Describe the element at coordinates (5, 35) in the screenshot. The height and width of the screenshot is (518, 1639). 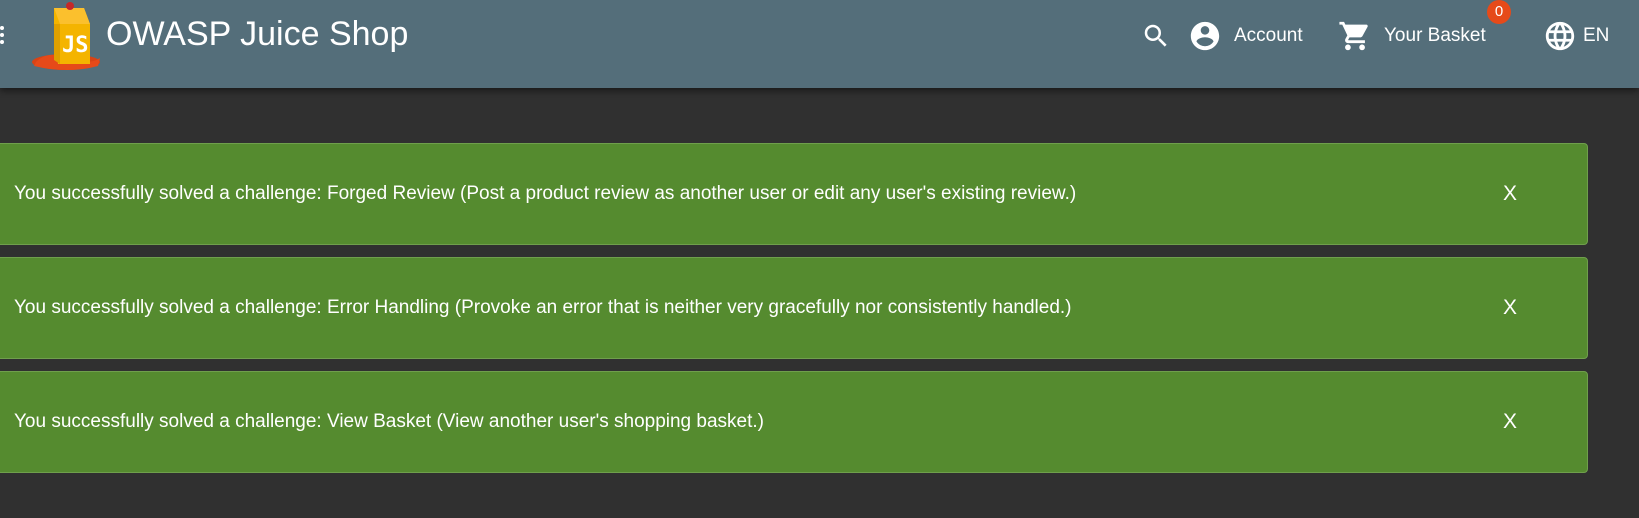
I see `menu-button` at that location.